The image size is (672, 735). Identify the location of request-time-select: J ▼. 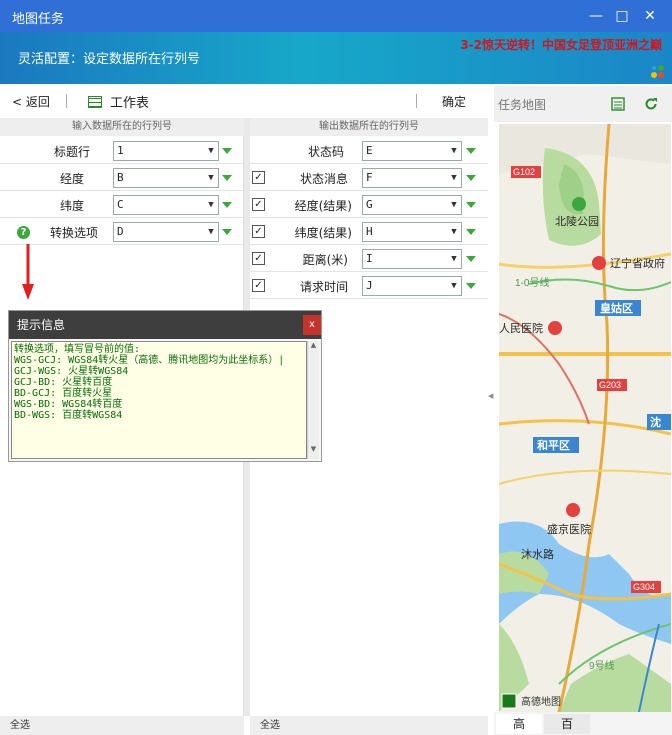
(412, 286).